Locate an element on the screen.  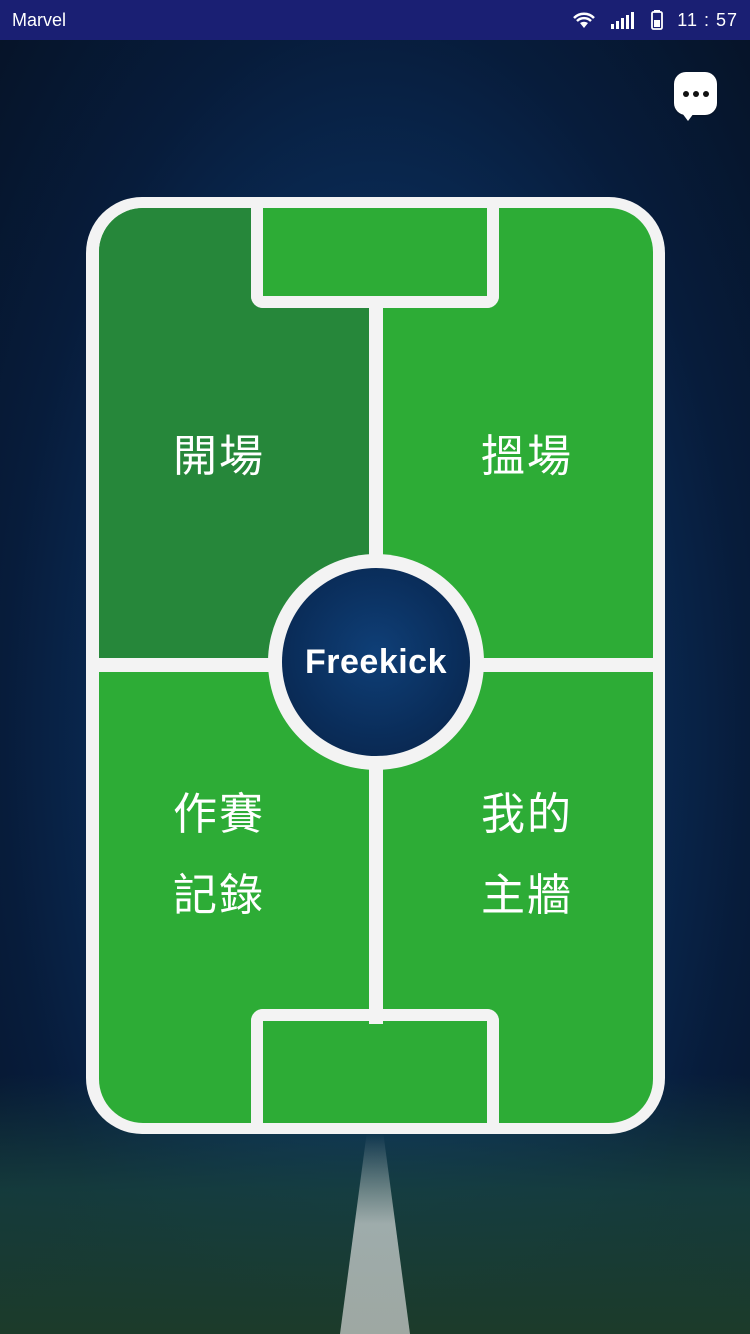
app-title: Freekick is located at coordinates (376, 661).